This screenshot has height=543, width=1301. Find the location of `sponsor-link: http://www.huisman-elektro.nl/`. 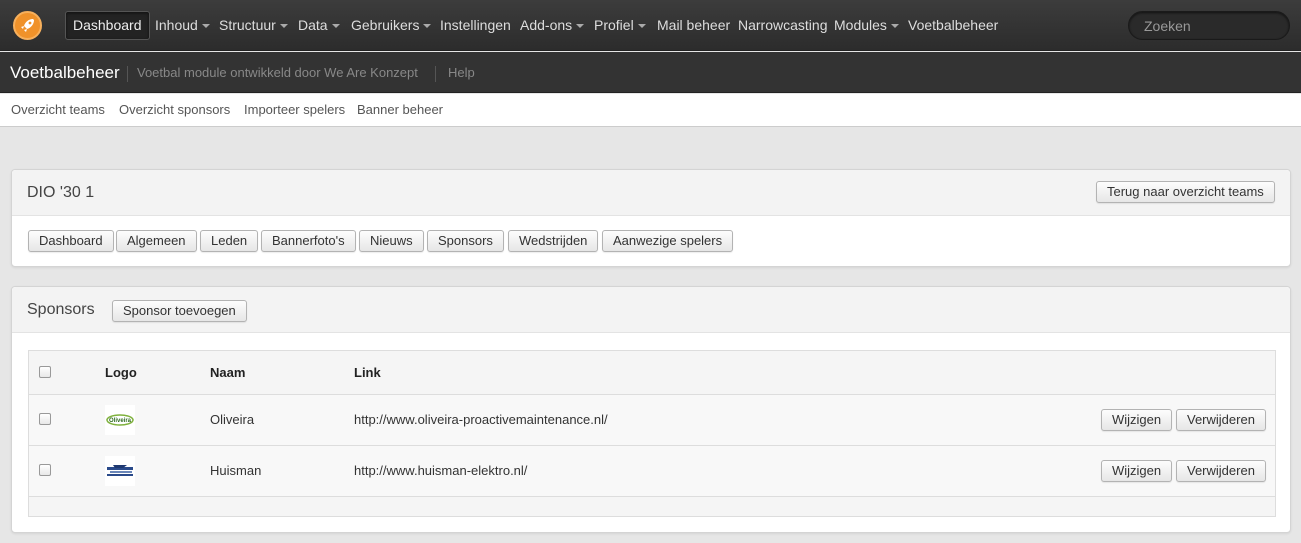

sponsor-link: http://www.huisman-elektro.nl/ is located at coordinates (440, 470).